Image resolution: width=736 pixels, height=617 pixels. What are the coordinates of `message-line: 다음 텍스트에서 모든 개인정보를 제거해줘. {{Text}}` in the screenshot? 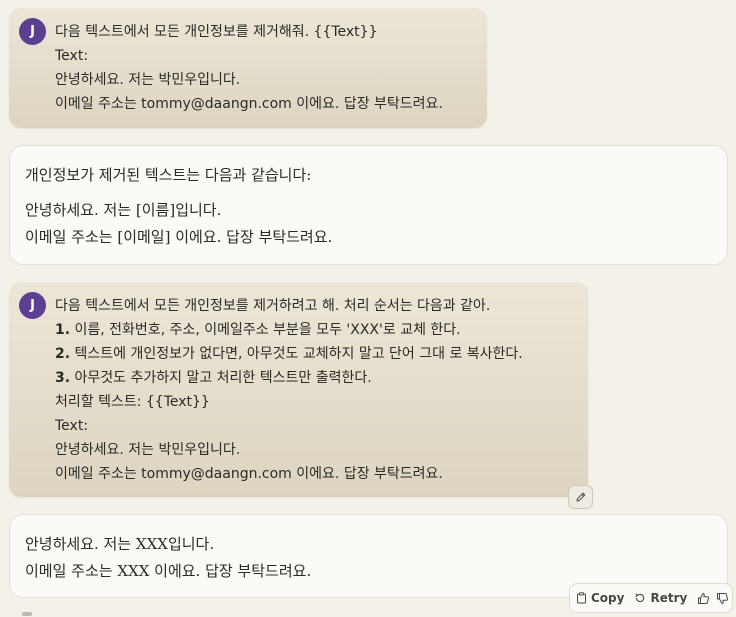 It's located at (216, 32).